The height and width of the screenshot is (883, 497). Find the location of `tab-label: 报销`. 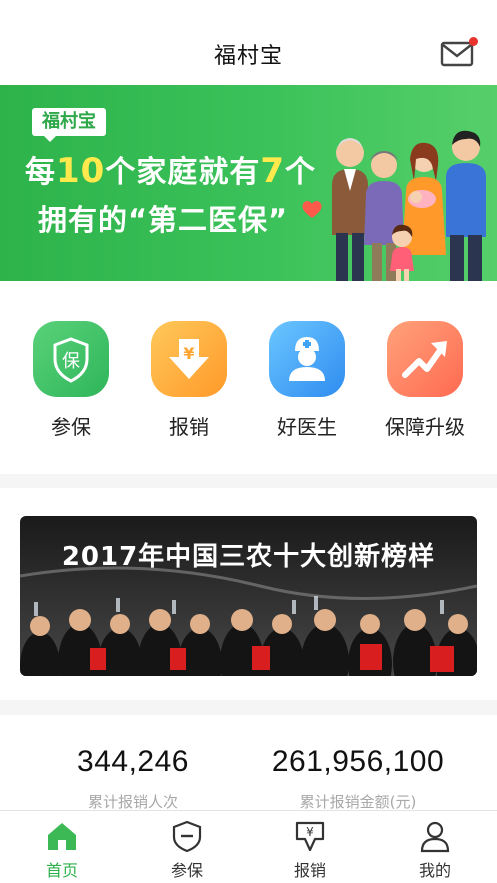

tab-label: 报销 is located at coordinates (309, 870).